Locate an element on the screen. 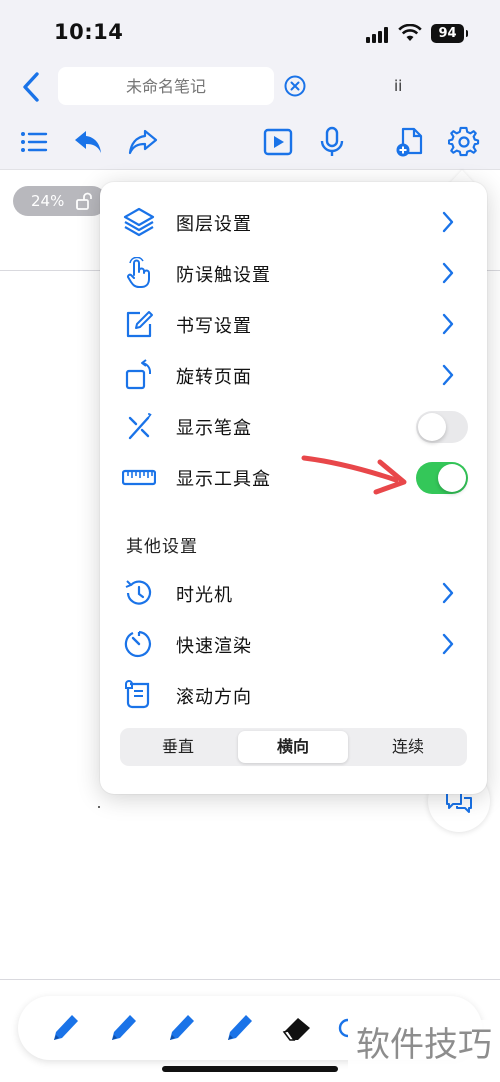 This screenshot has height=1082, width=500. back-chevron-icon is located at coordinates (31, 87).